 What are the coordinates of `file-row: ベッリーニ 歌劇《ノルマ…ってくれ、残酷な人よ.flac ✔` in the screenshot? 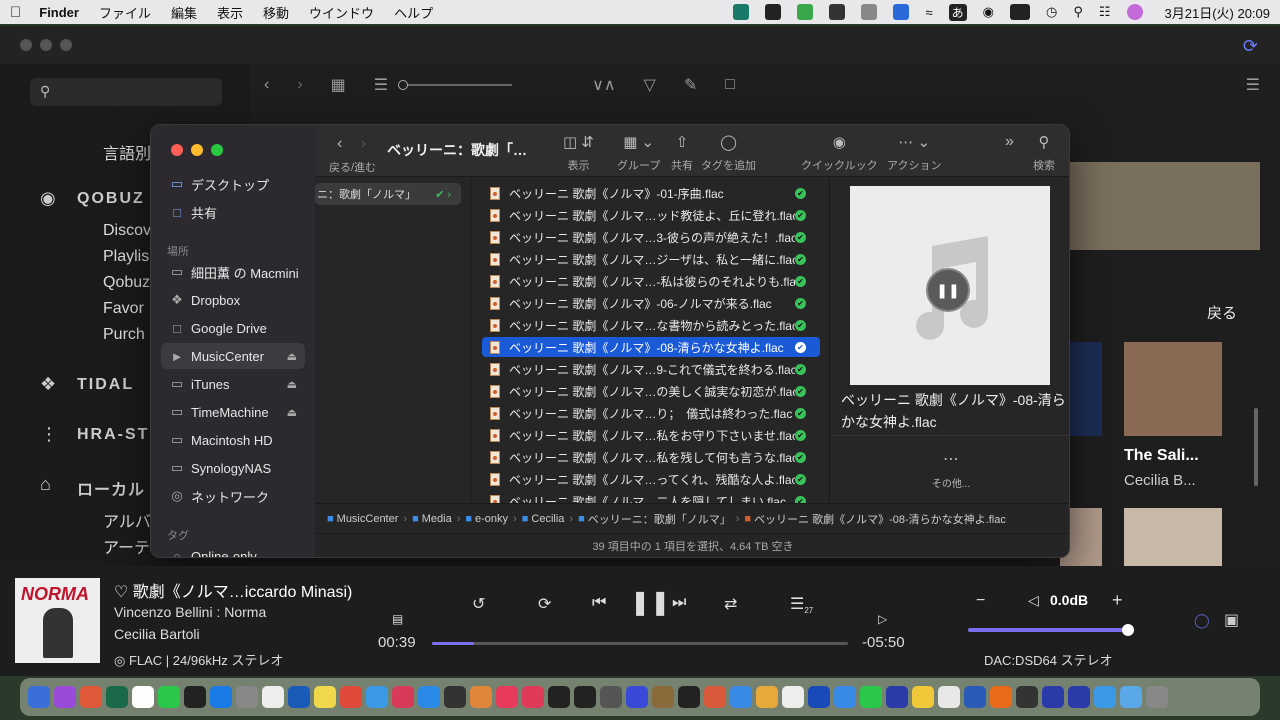 It's located at (651, 479).